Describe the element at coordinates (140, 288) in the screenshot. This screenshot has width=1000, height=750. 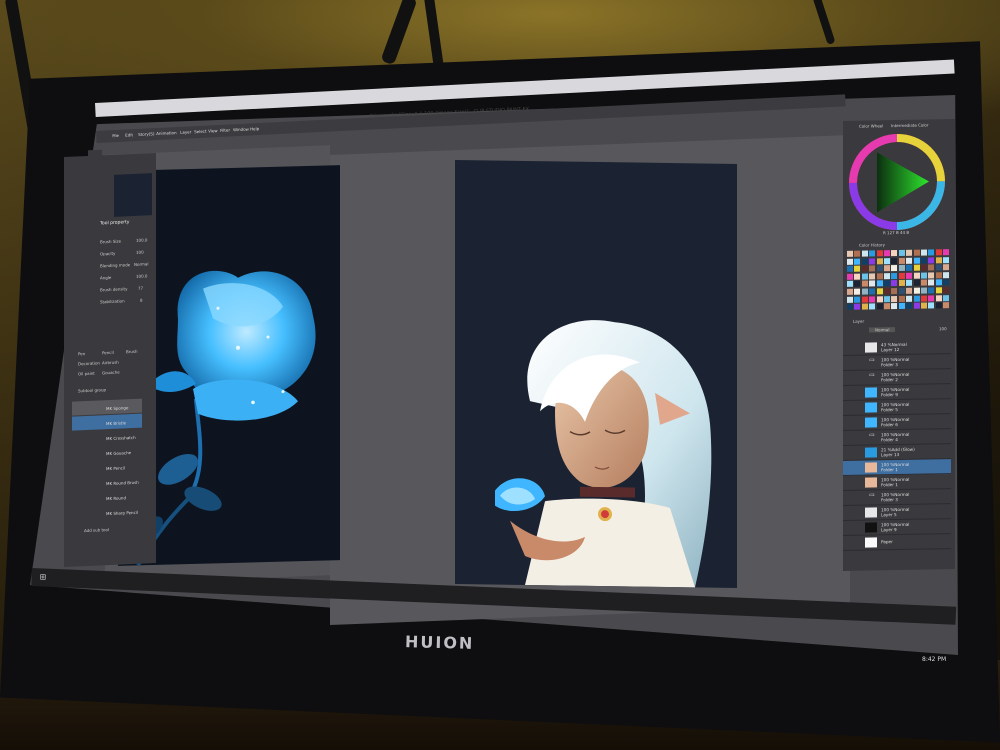
I see `brush-density-value: 77` at that location.